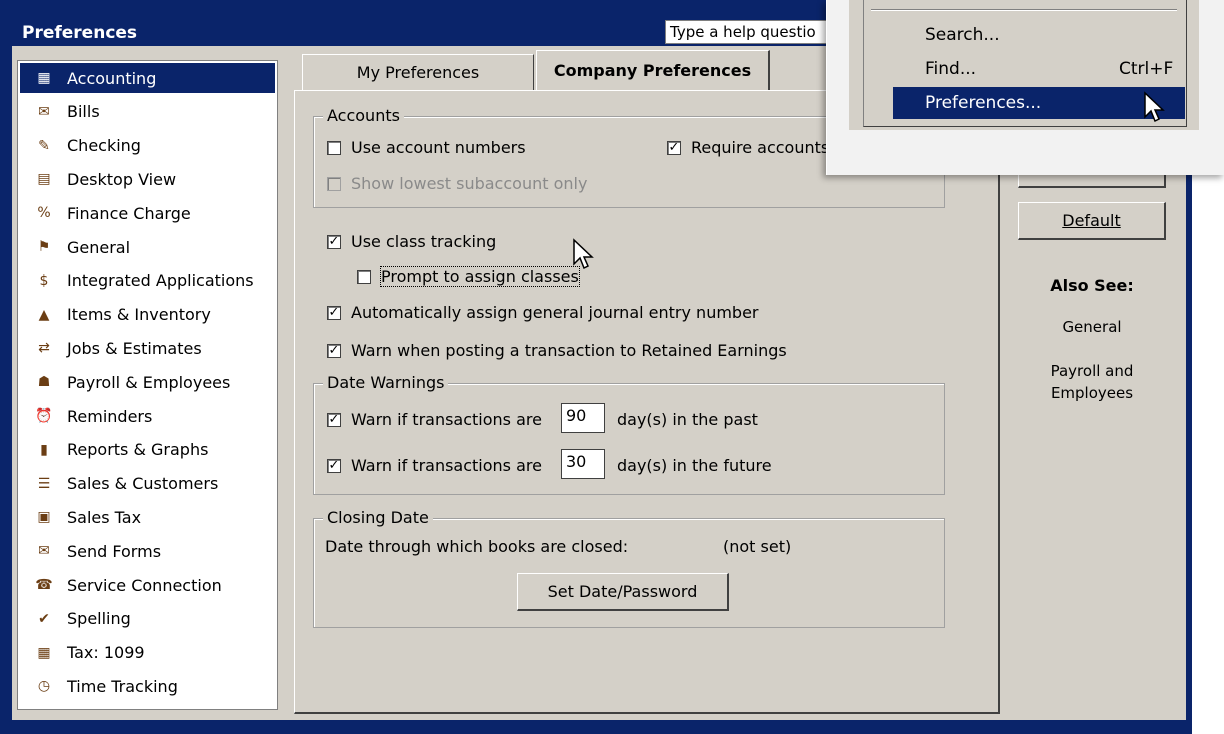  What do you see at coordinates (757, 546) in the screenshot?
I see `closing-date-status: (not set)` at bounding box center [757, 546].